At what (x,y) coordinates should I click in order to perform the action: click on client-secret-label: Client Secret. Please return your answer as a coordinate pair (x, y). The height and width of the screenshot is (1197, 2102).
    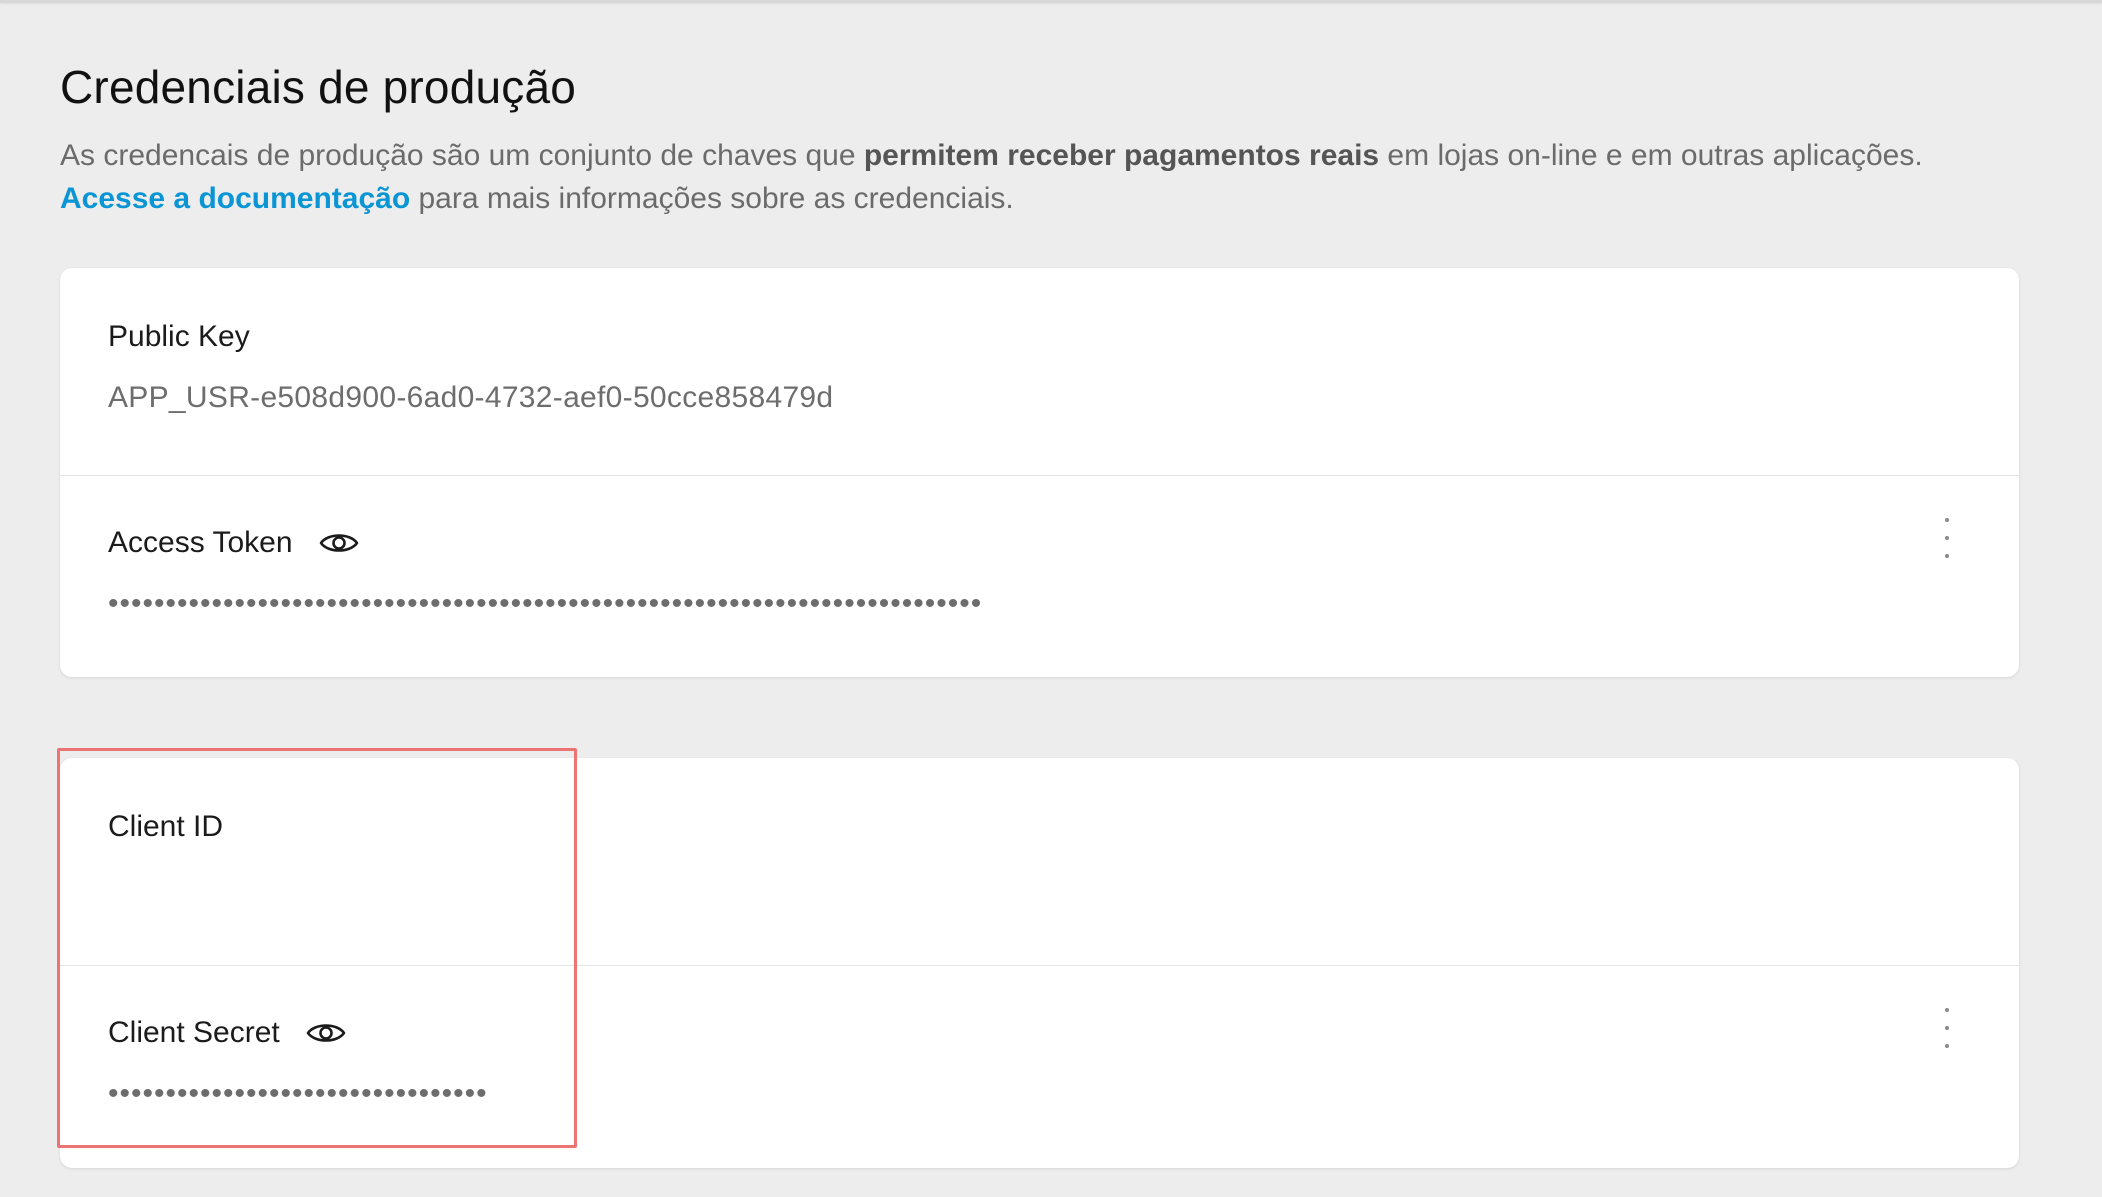
    Looking at the image, I should click on (227, 1033).